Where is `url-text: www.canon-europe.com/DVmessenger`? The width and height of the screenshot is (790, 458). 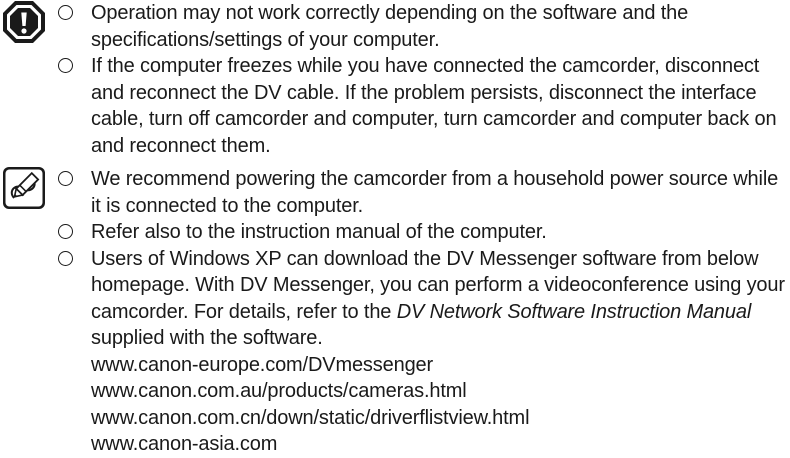
url-text: www.canon-europe.com/DVmessenger is located at coordinates (262, 364).